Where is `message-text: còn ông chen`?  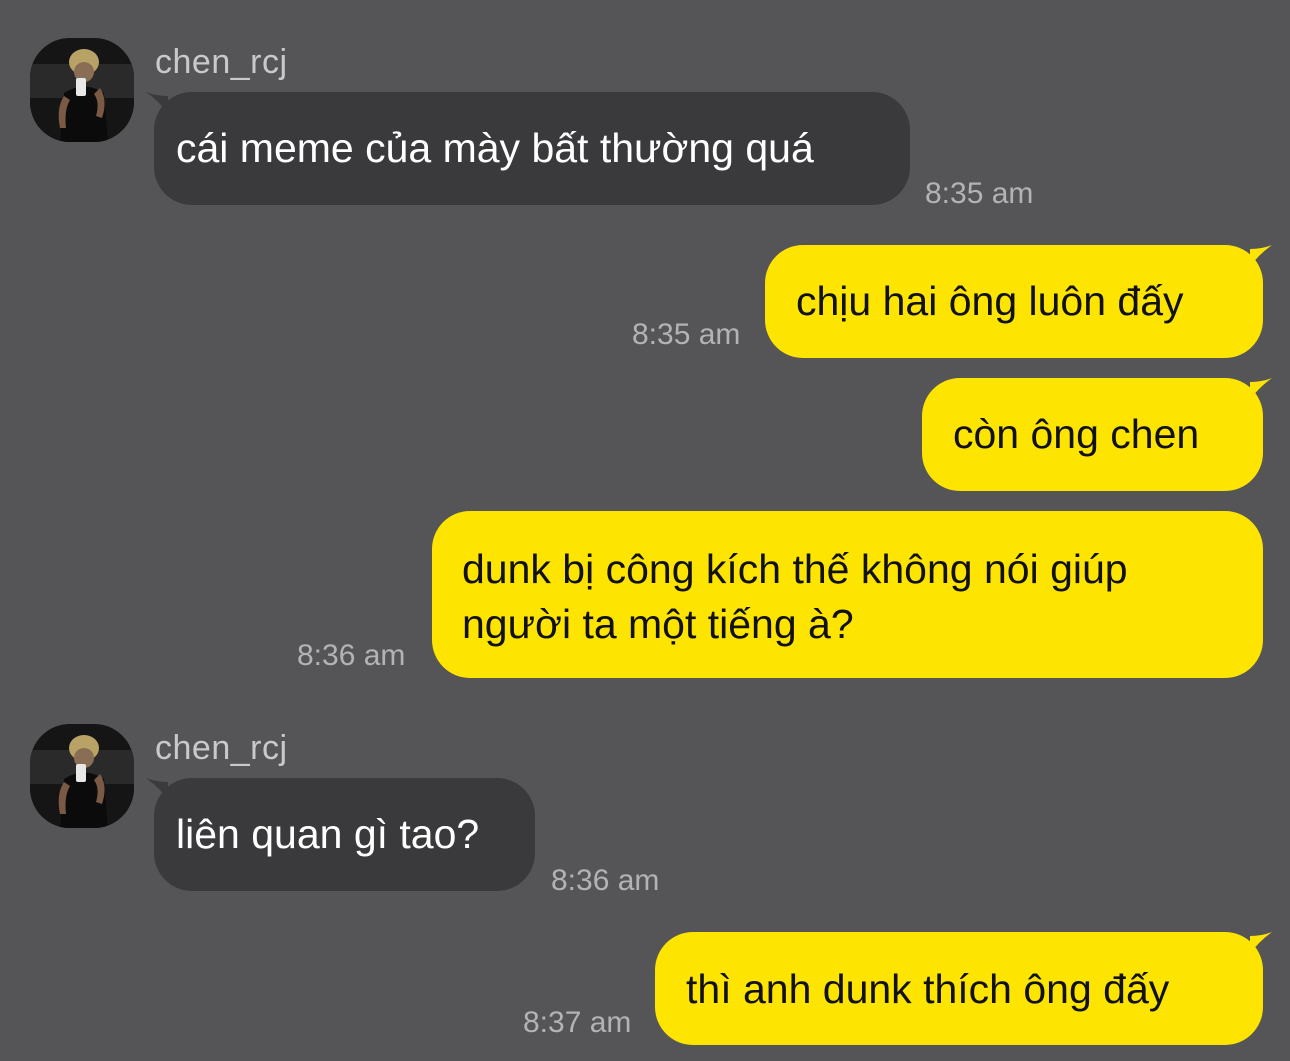
message-text: còn ông chen is located at coordinates (1076, 434).